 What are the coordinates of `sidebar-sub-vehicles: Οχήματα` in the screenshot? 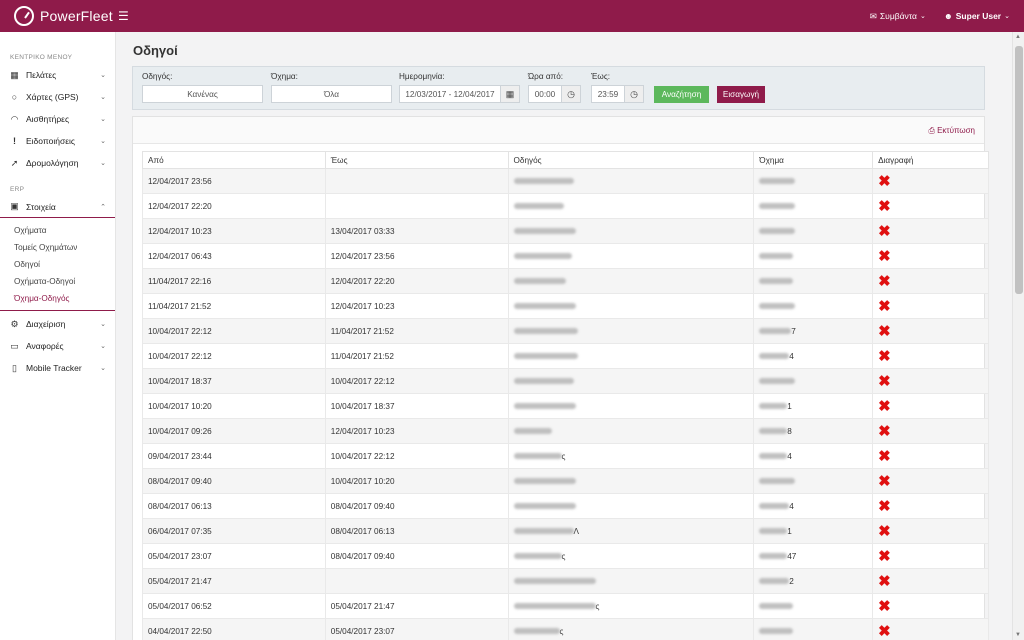 It's located at (57, 230).